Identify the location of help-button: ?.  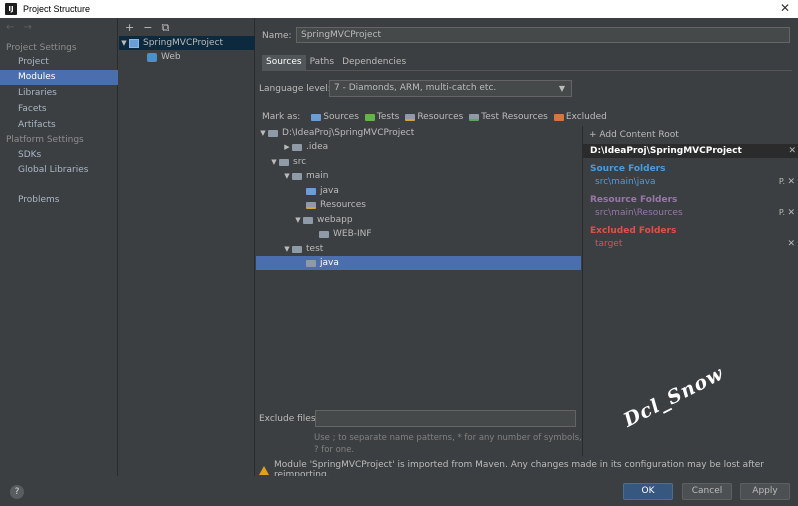
(17, 492).